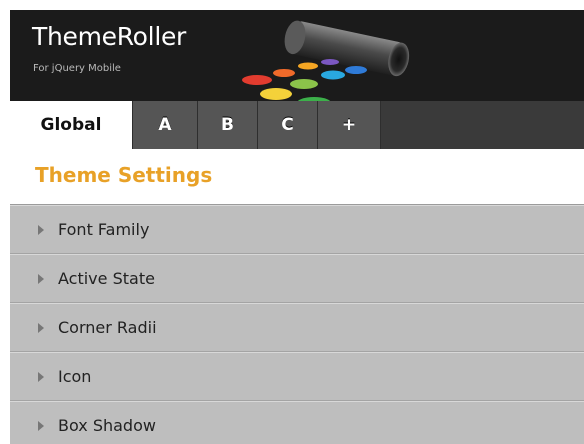  I want to click on tab-c: C, so click(288, 125).